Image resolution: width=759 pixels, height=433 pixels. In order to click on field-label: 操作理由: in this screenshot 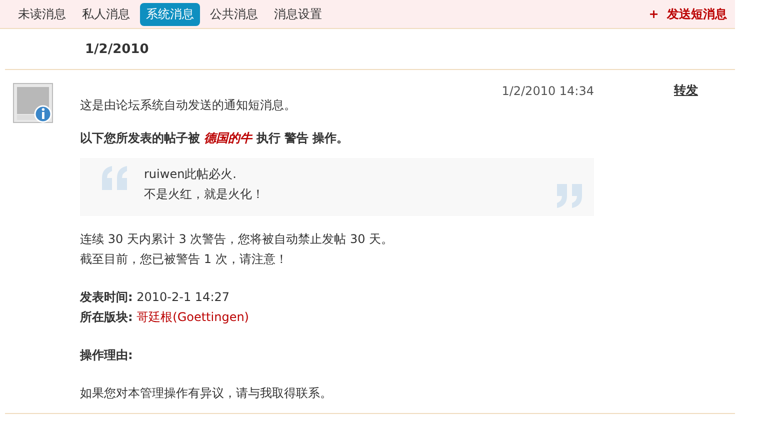, I will do `click(107, 355)`.